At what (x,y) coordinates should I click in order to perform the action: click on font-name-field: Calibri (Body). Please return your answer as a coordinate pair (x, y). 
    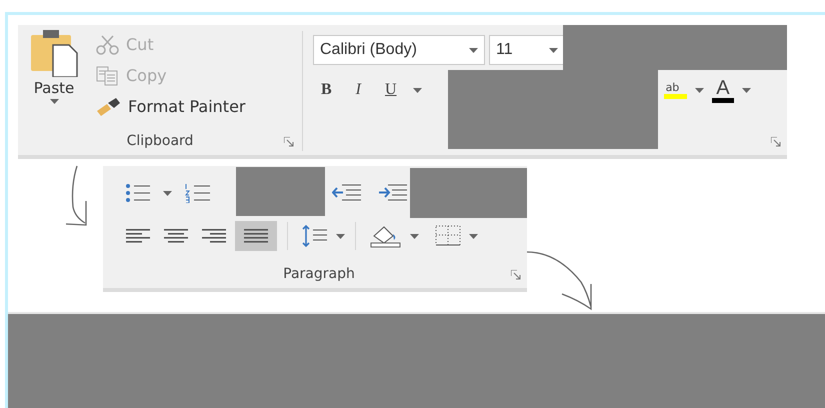
    Looking at the image, I should click on (399, 50).